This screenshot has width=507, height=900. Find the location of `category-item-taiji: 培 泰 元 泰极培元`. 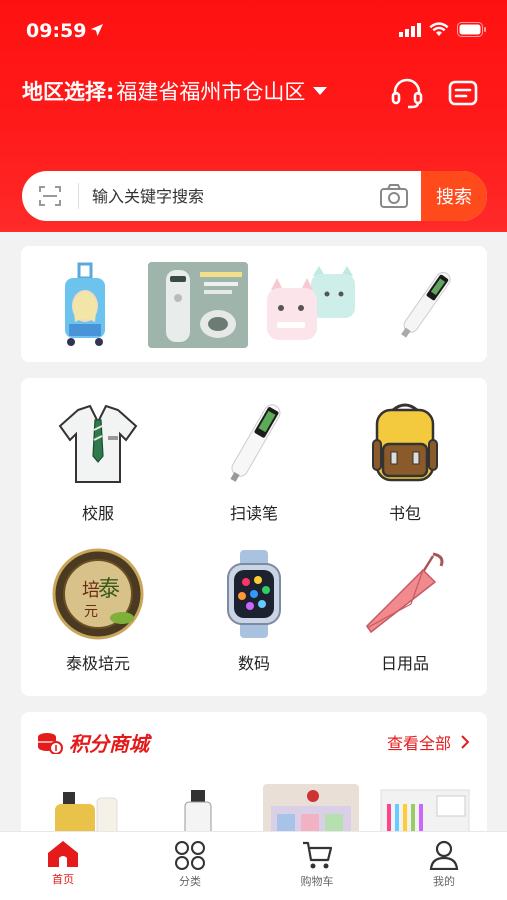

category-item-taiji: 培 泰 元 泰极培元 is located at coordinates (98, 610).